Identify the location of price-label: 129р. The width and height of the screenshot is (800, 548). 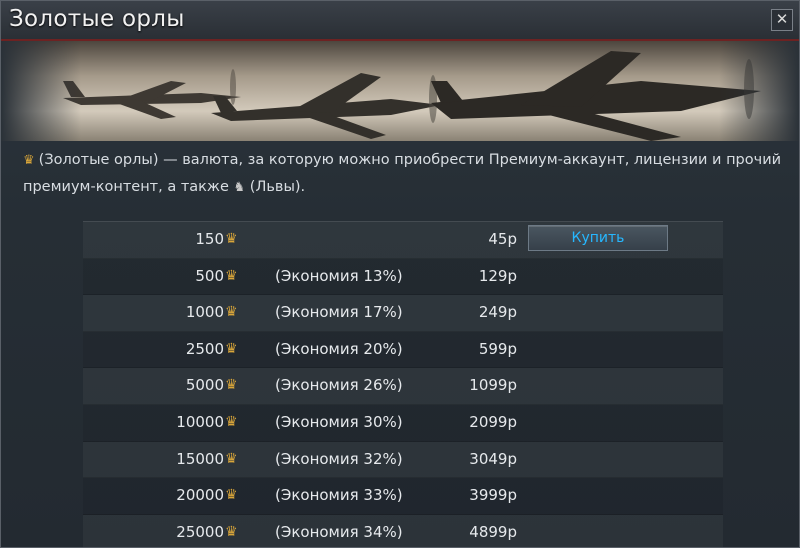
(497, 275).